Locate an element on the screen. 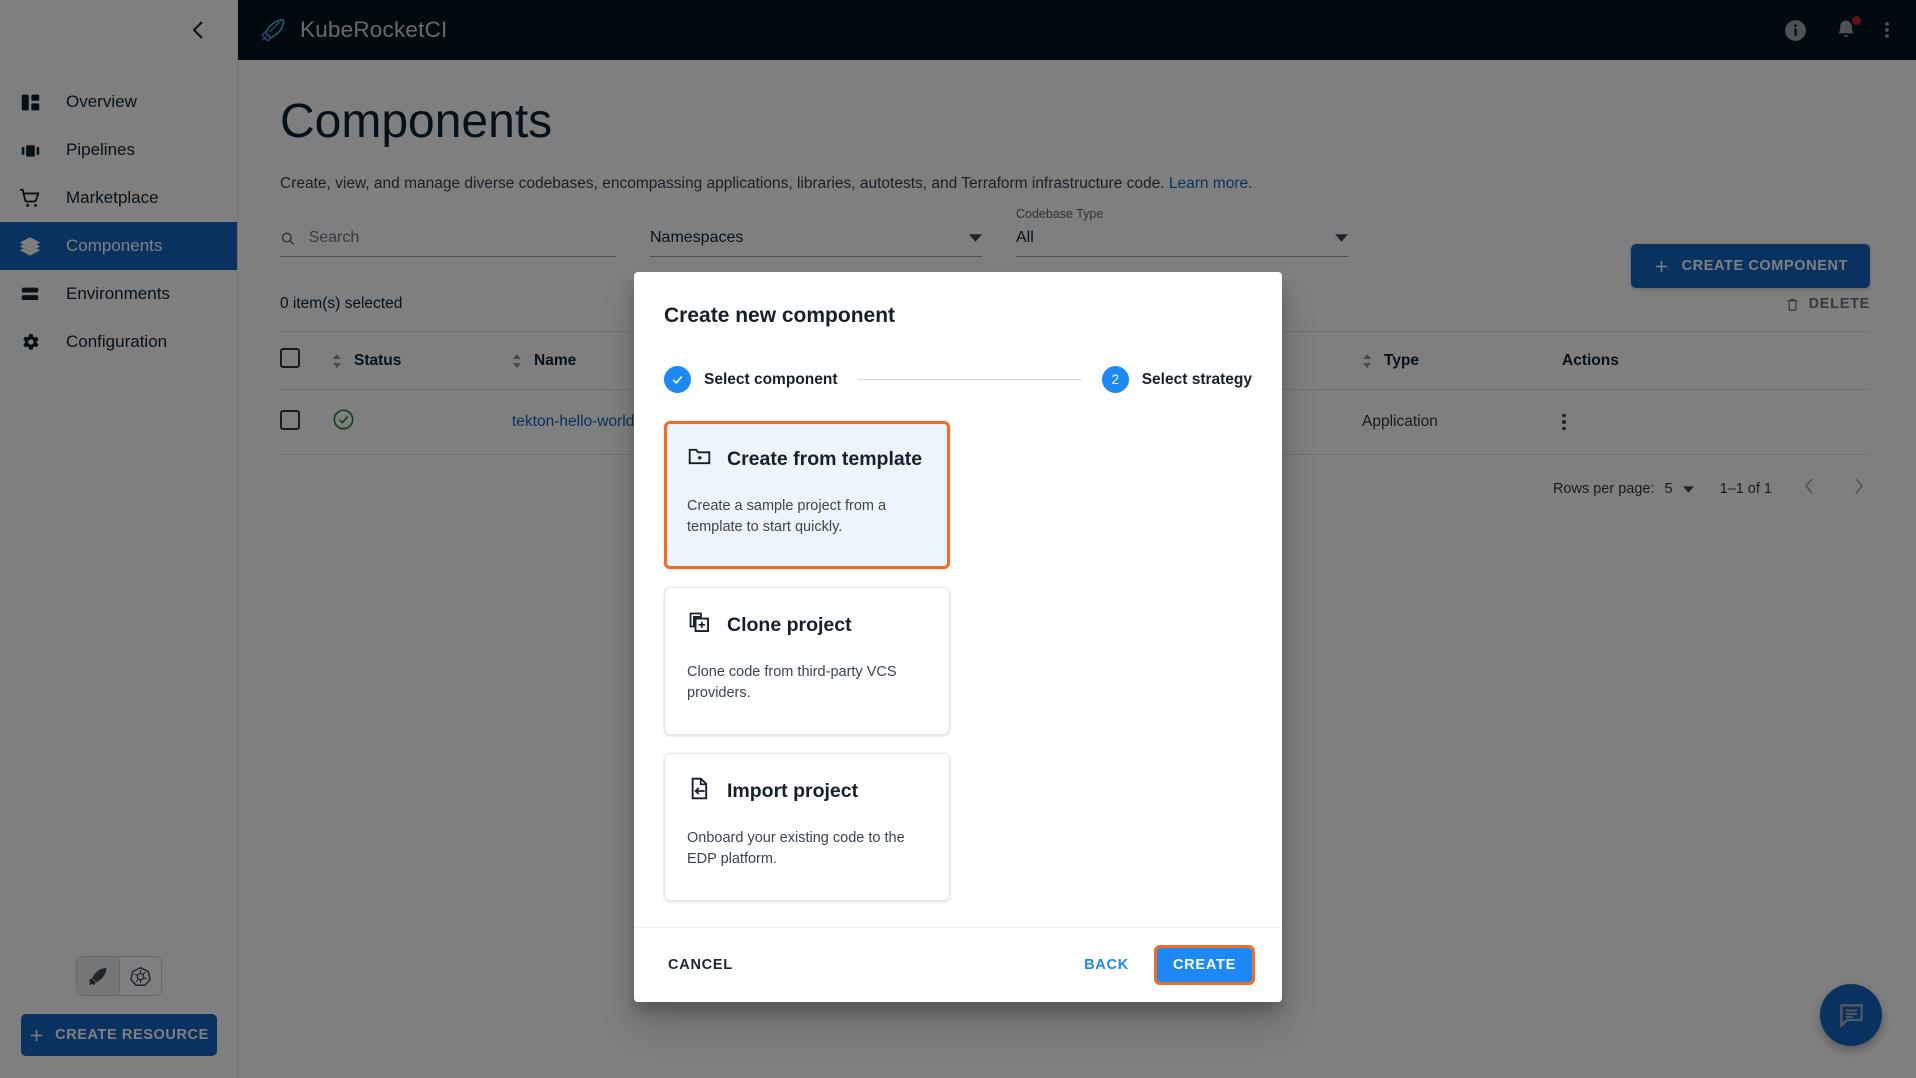  stepper-connector is located at coordinates (969, 379).